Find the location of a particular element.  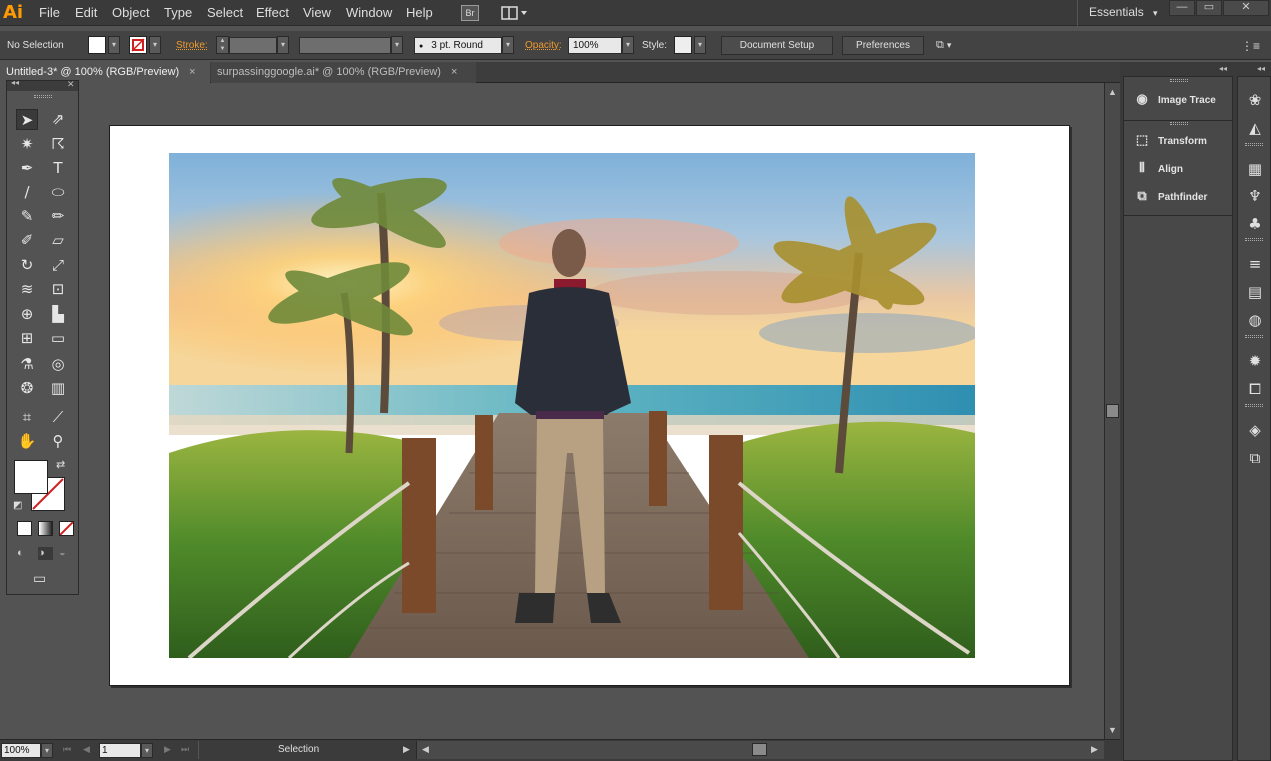

symbols-icon: ♣ is located at coordinates (1255, 224).